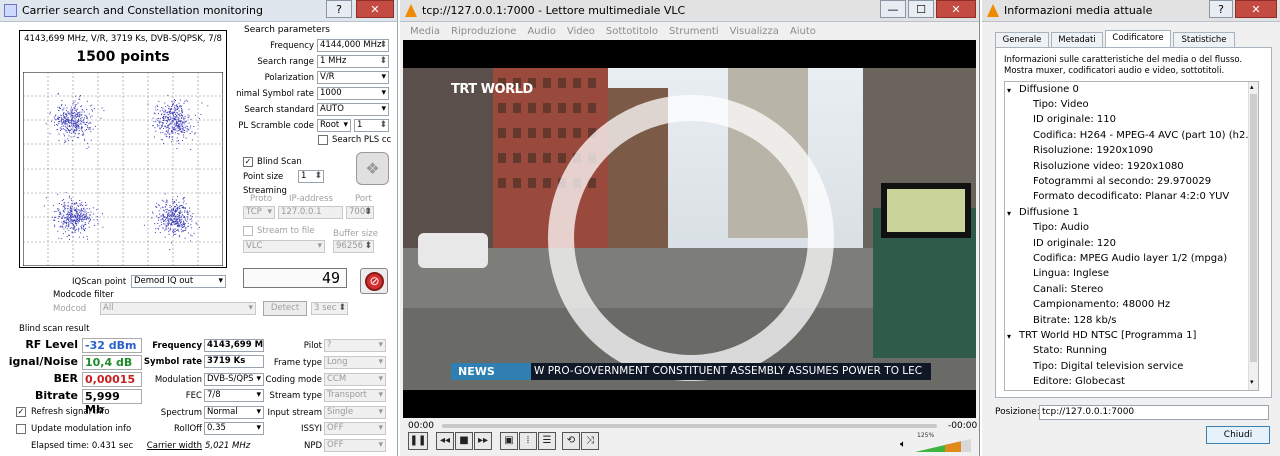 The height and width of the screenshot is (456, 1280). I want to click on tab-generale: Generale, so click(1022, 39).